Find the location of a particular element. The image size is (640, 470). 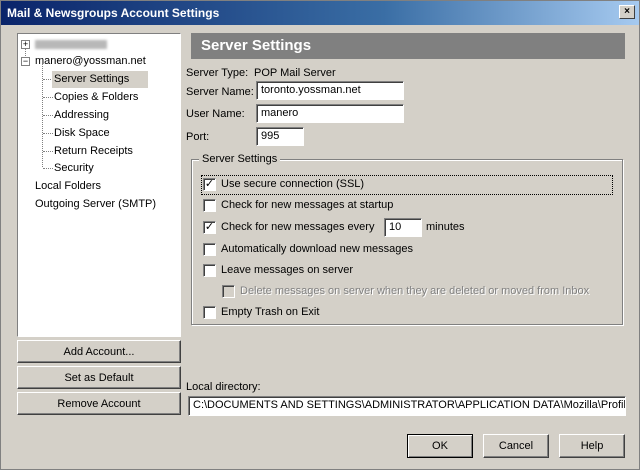

check-interval-input: 10 is located at coordinates (403, 227).